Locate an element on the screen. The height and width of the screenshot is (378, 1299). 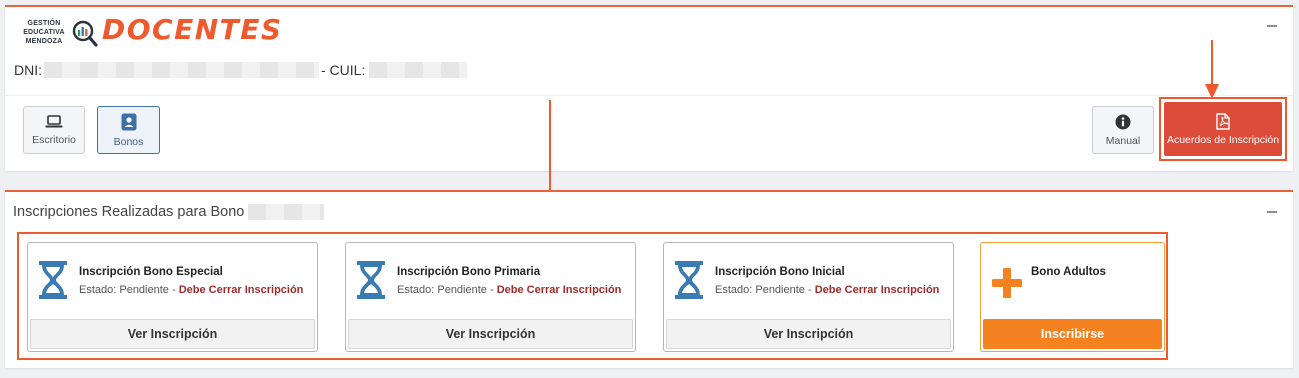
collapse-header-button is located at coordinates (1272, 26).